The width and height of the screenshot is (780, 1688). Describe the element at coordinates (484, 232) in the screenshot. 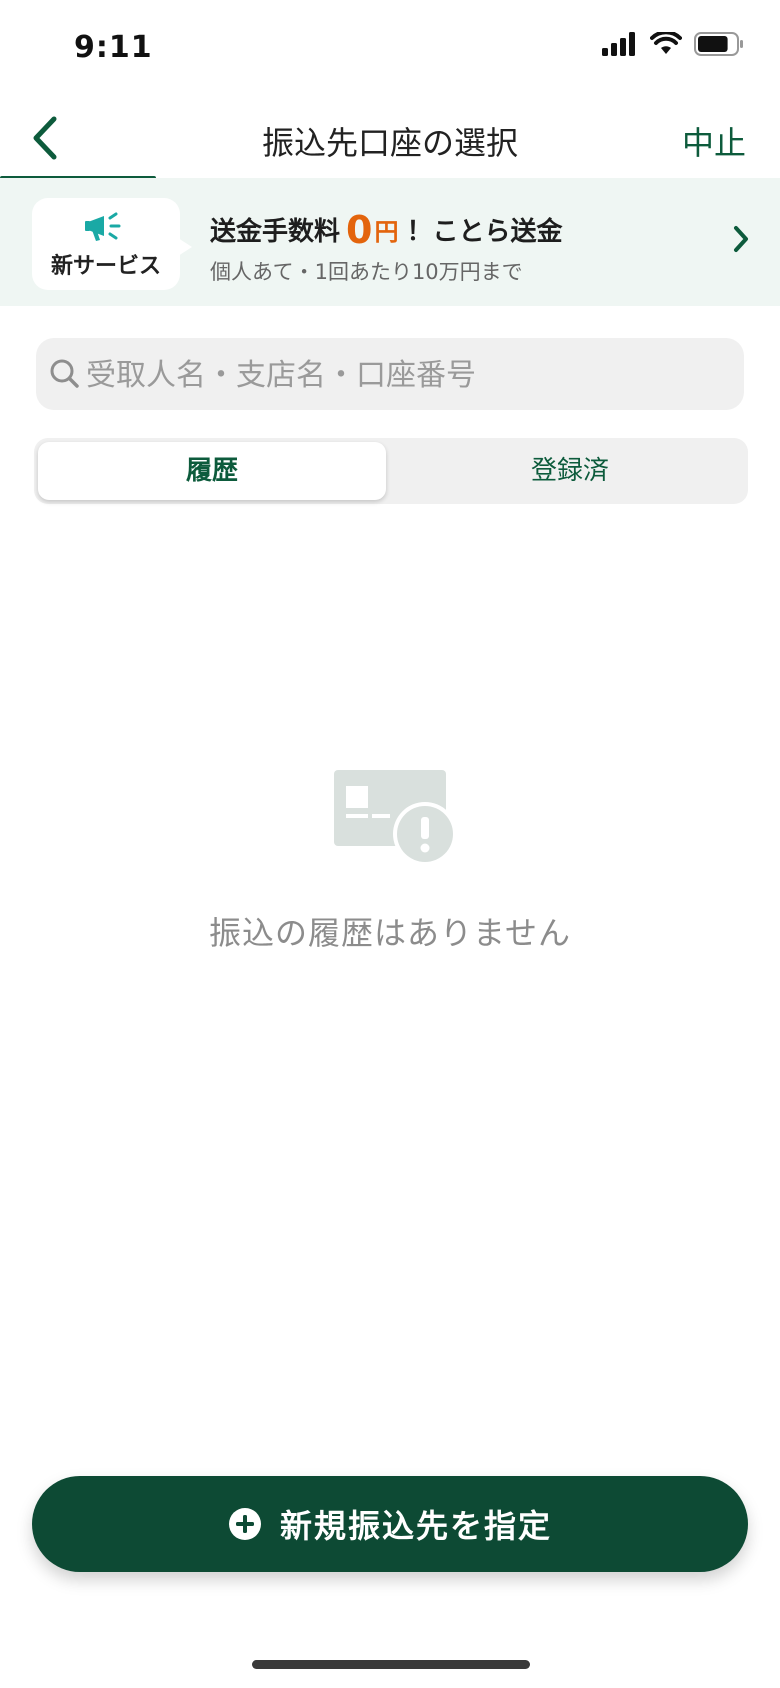

I see `banner-title-suffix: ！ことら送金` at that location.